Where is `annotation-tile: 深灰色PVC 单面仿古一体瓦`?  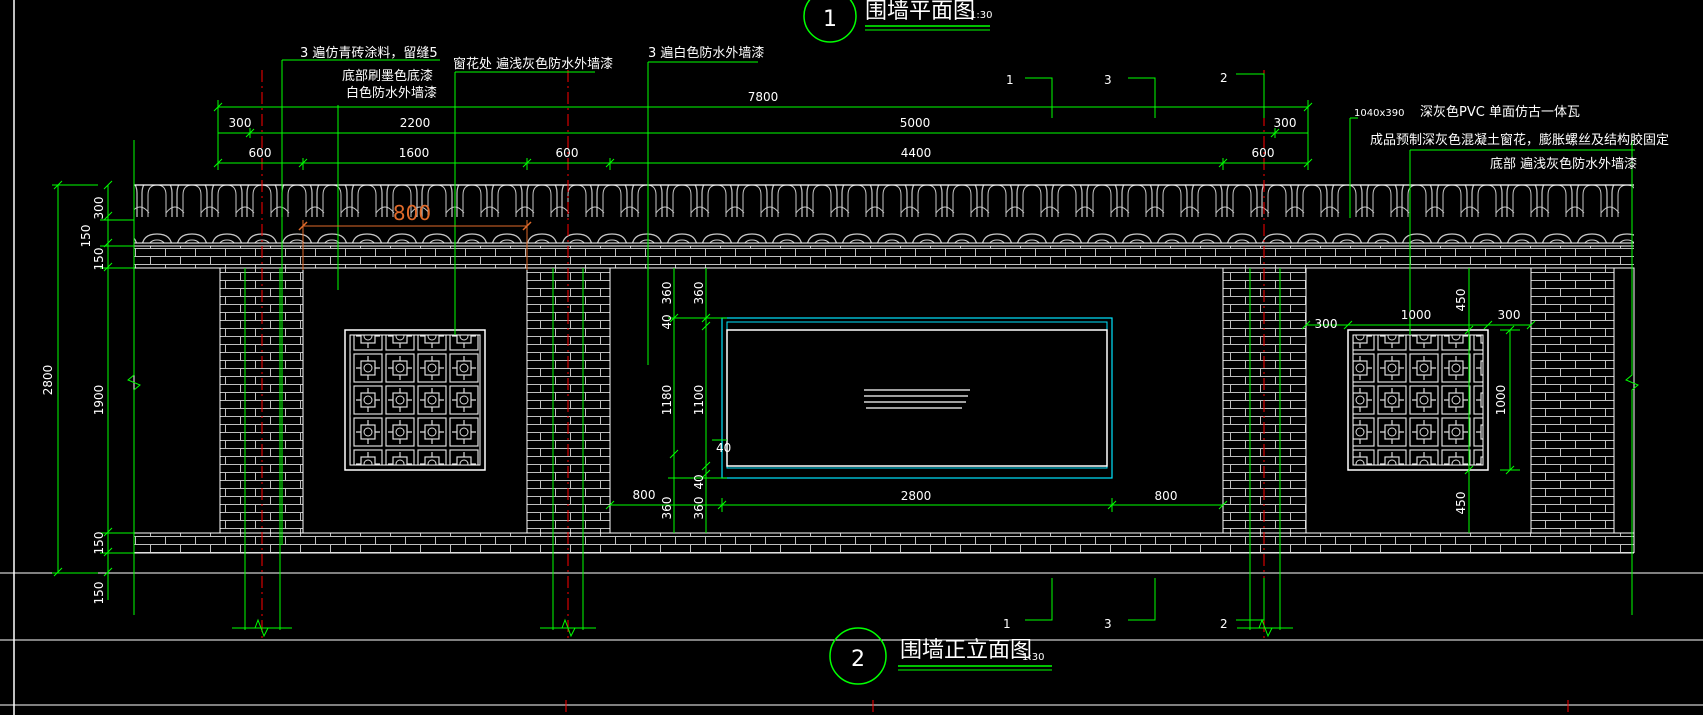
annotation-tile: 深灰色PVC 单面仿古一体瓦 is located at coordinates (1500, 112).